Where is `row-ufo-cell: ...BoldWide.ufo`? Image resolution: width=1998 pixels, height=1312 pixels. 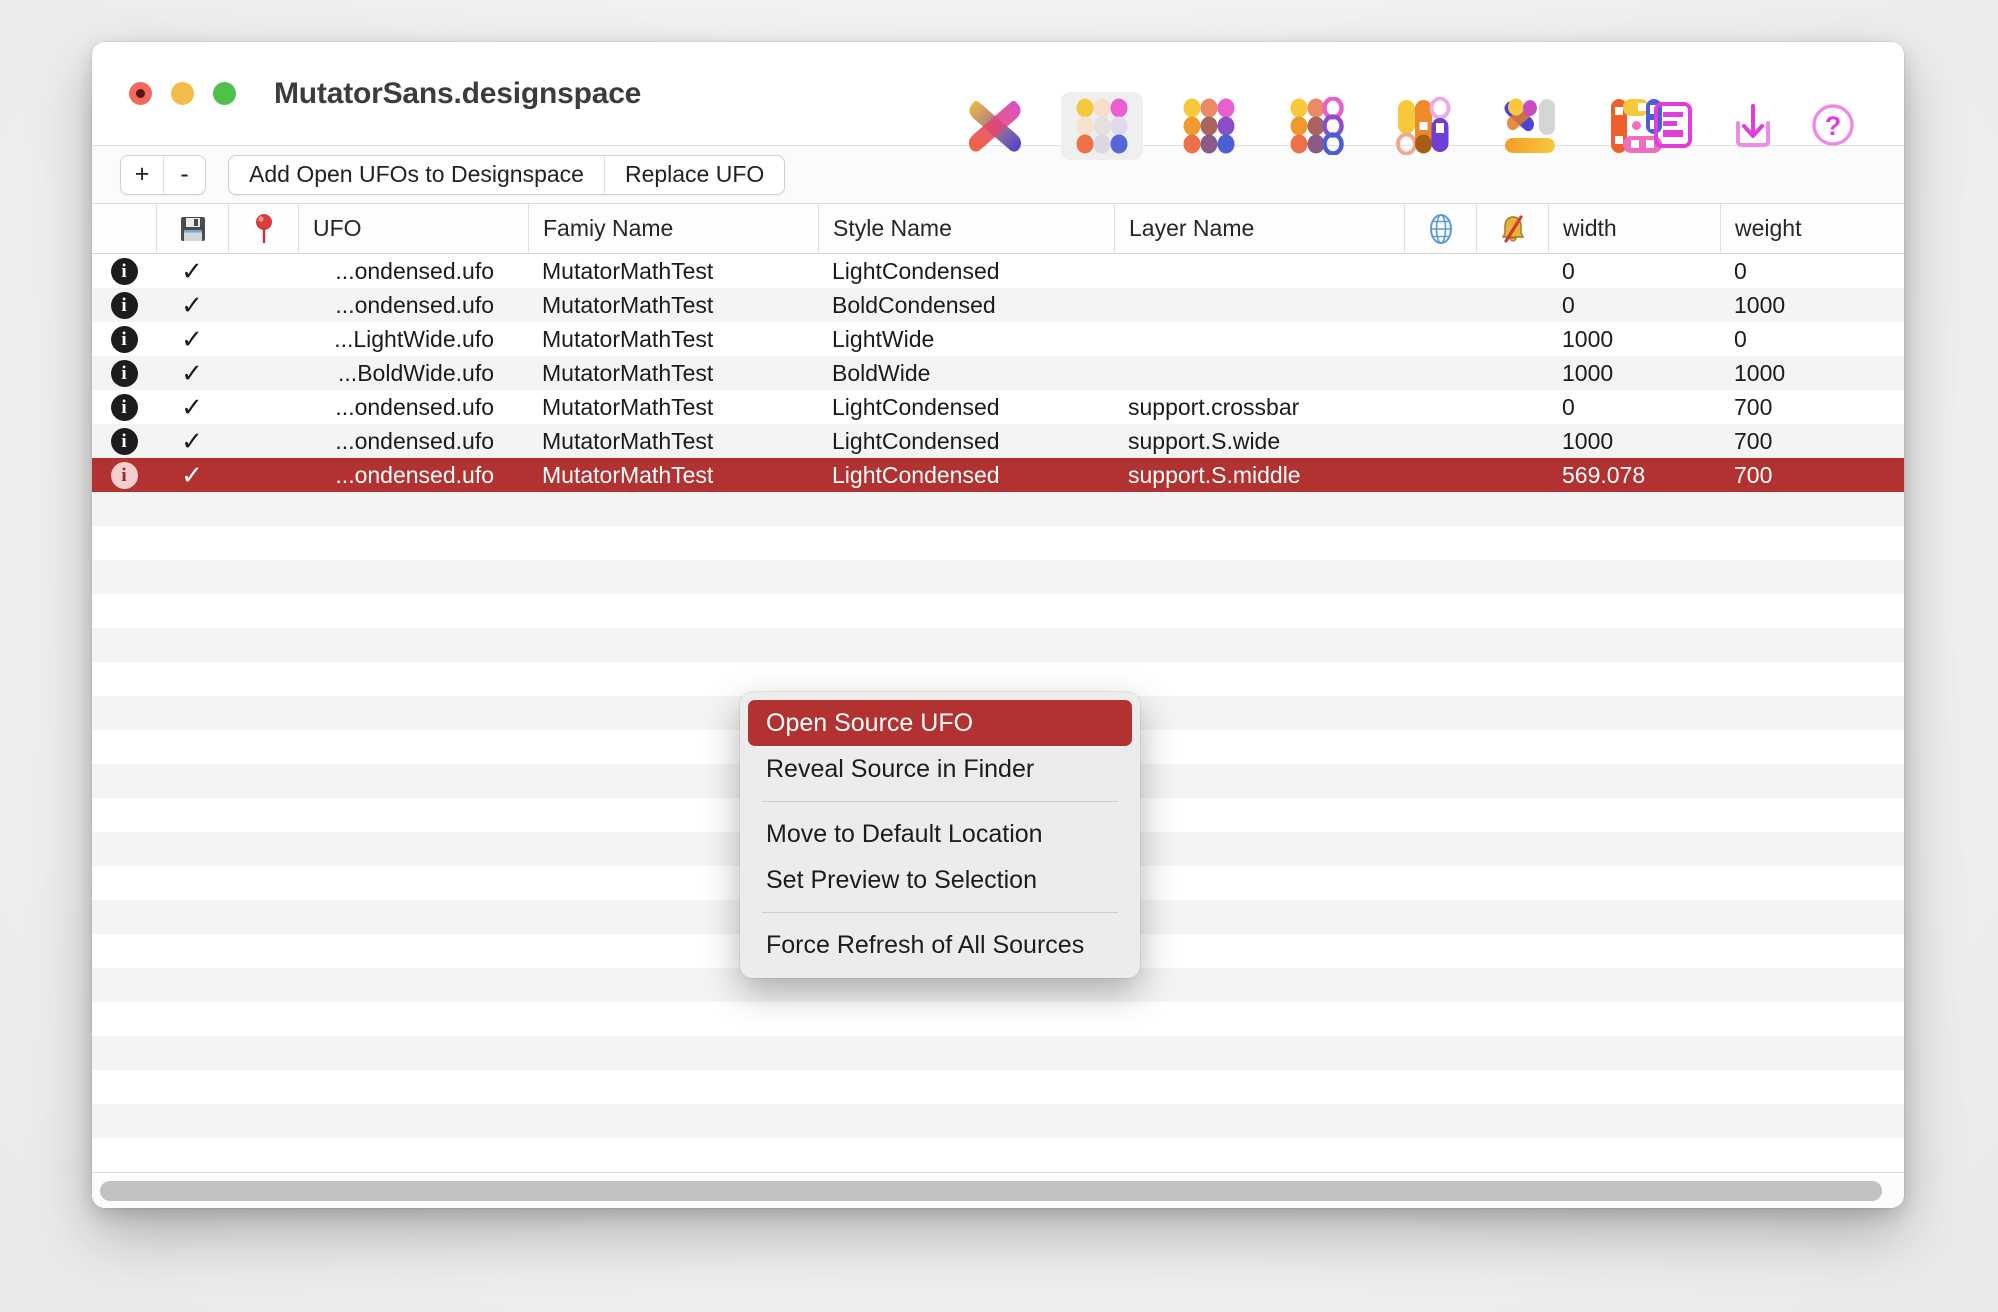
row-ufo-cell: ...BoldWide.ufo is located at coordinates (416, 372).